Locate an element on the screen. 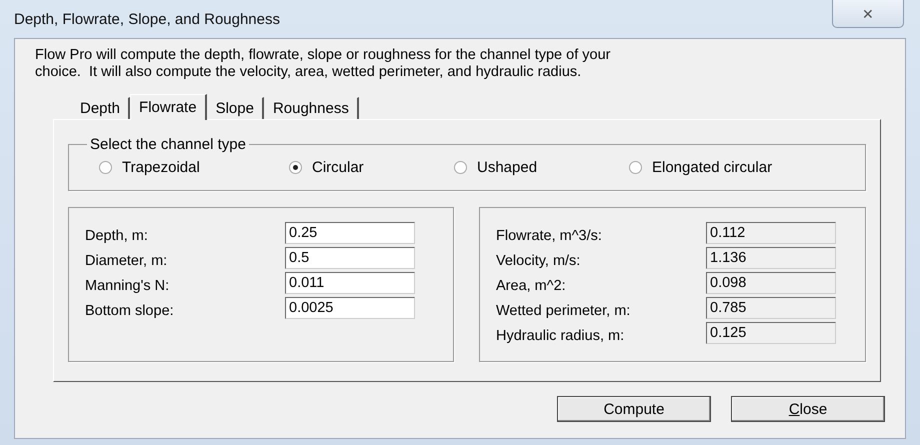 The image size is (920, 445). group-legend: Select the channel type is located at coordinates (168, 144).